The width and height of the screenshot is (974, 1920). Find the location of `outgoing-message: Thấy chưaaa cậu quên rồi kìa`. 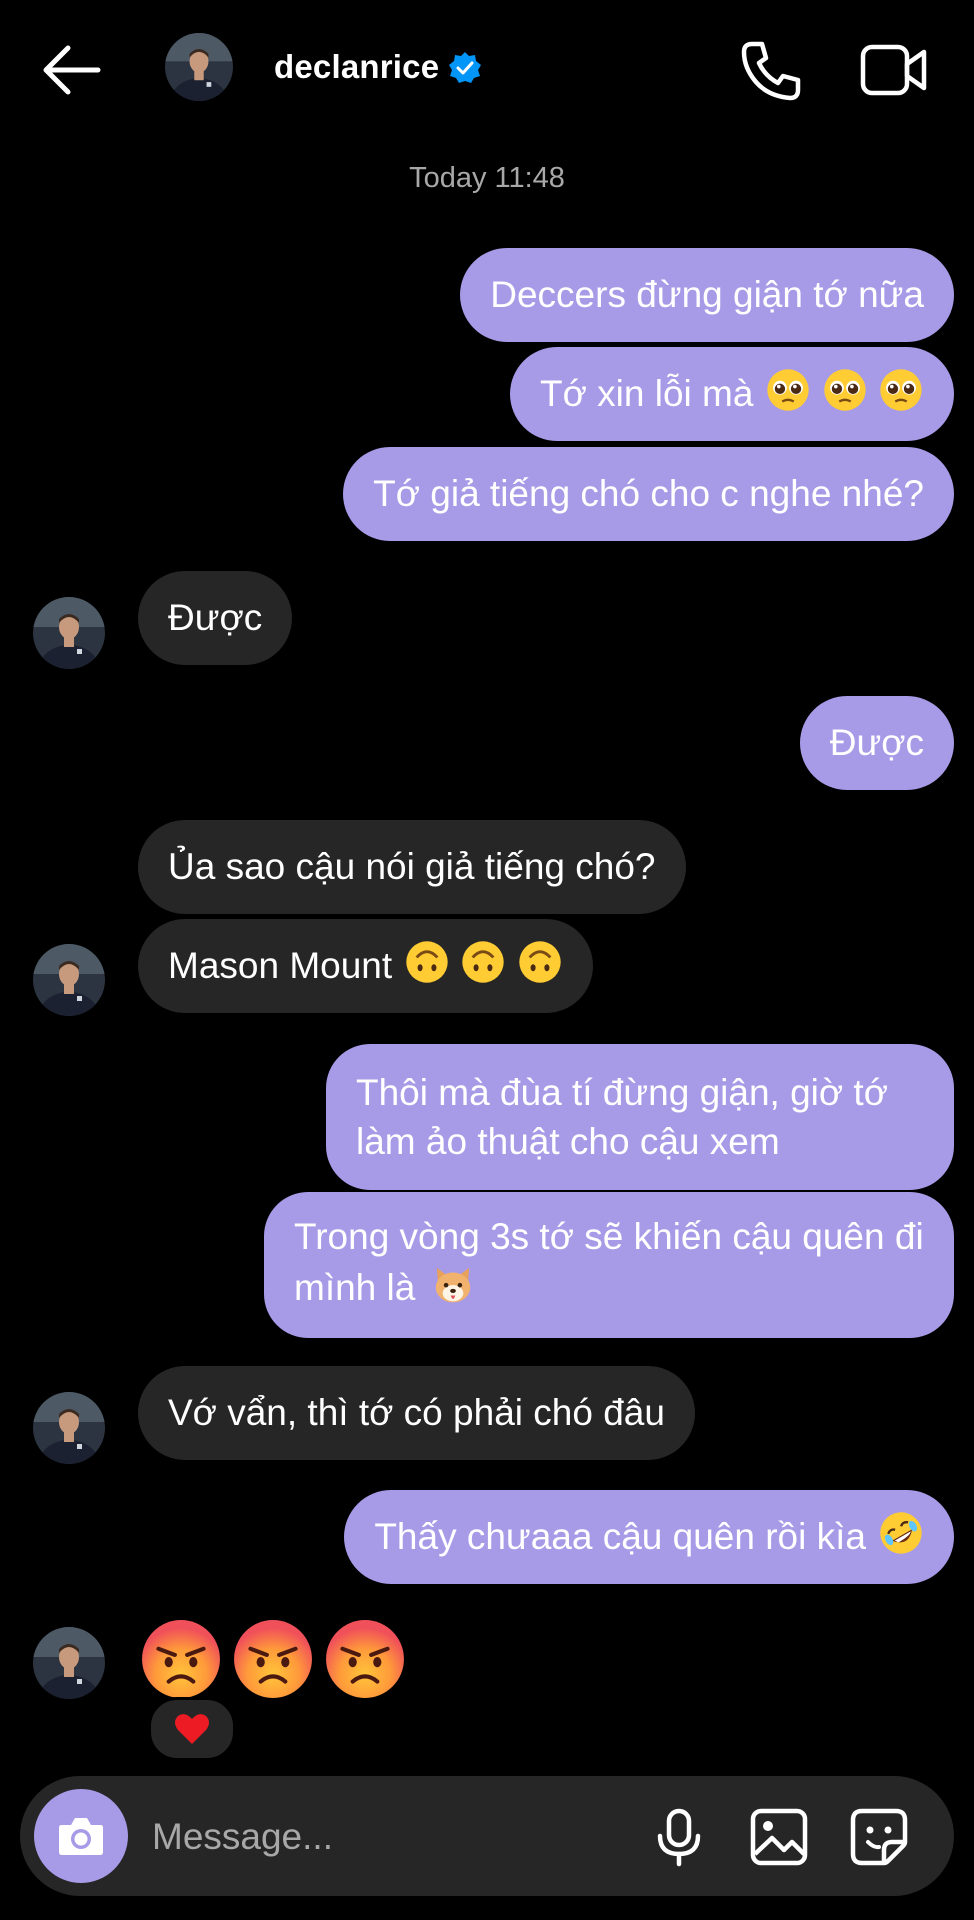

outgoing-message: Thấy chưaaa cậu quên rồi kìa is located at coordinates (649, 1537).